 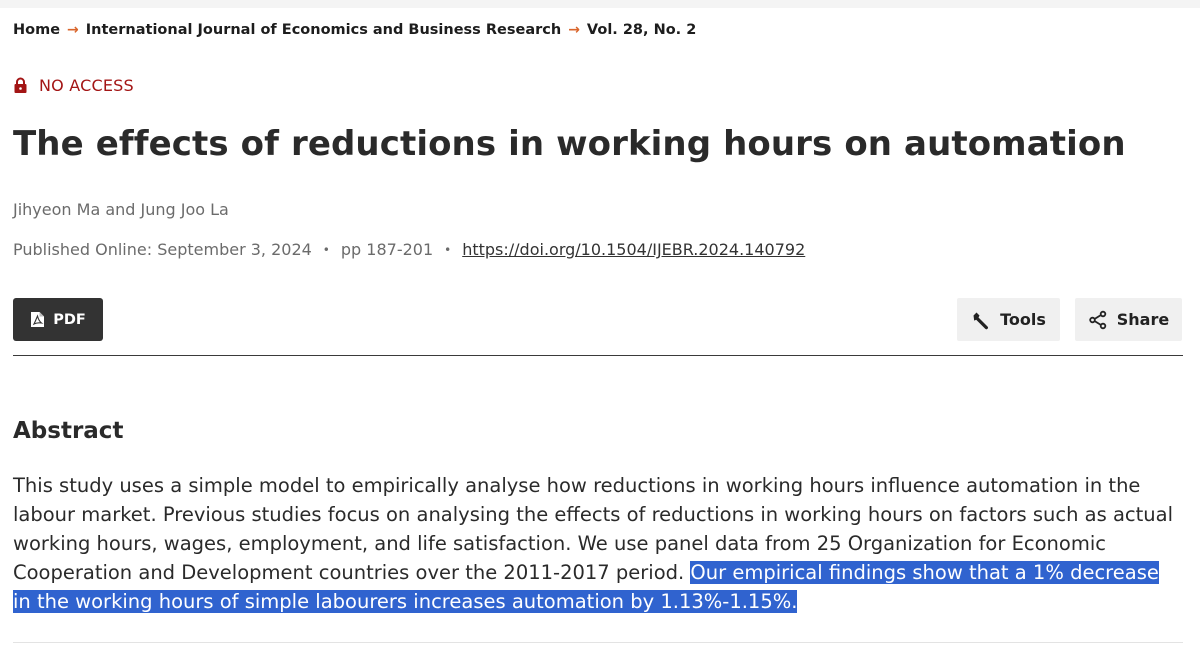 I want to click on pdf-button: PDF, so click(x=58, y=319).